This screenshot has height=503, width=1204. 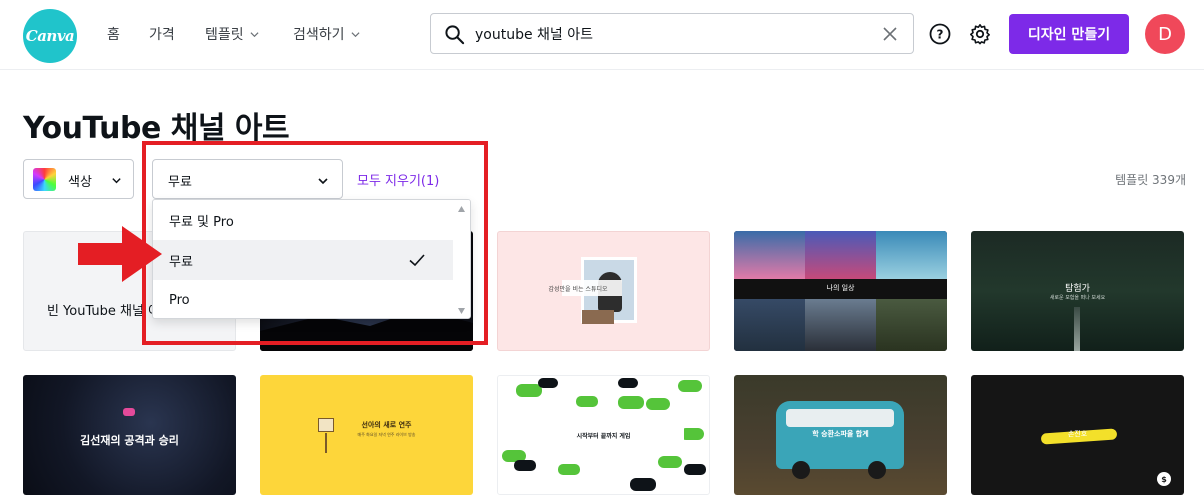 What do you see at coordinates (578, 289) in the screenshot?
I see `card-text: 감성만을 비는 스튜디오` at bounding box center [578, 289].